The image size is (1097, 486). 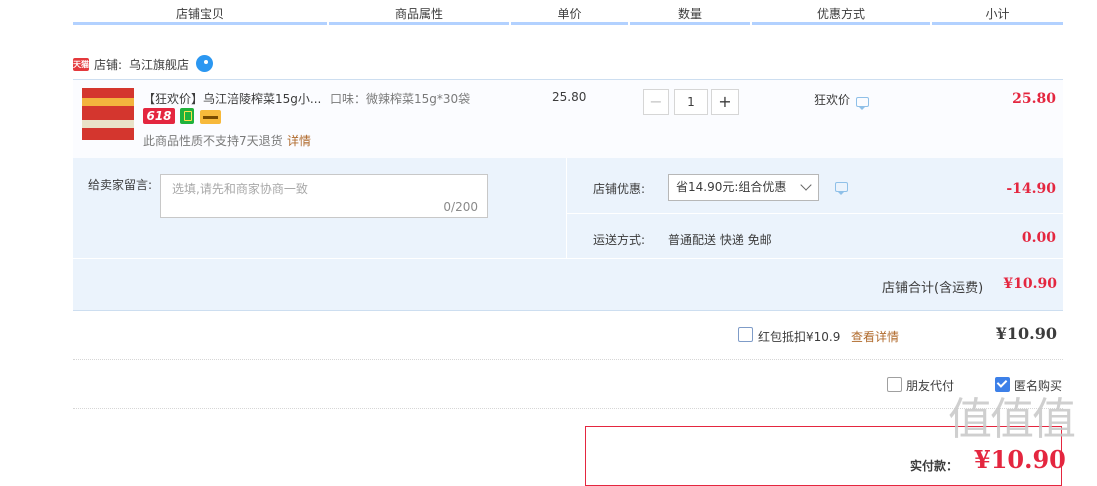 What do you see at coordinates (1031, 189) in the screenshot?
I see `shop-discount-amount: -14.90` at bounding box center [1031, 189].